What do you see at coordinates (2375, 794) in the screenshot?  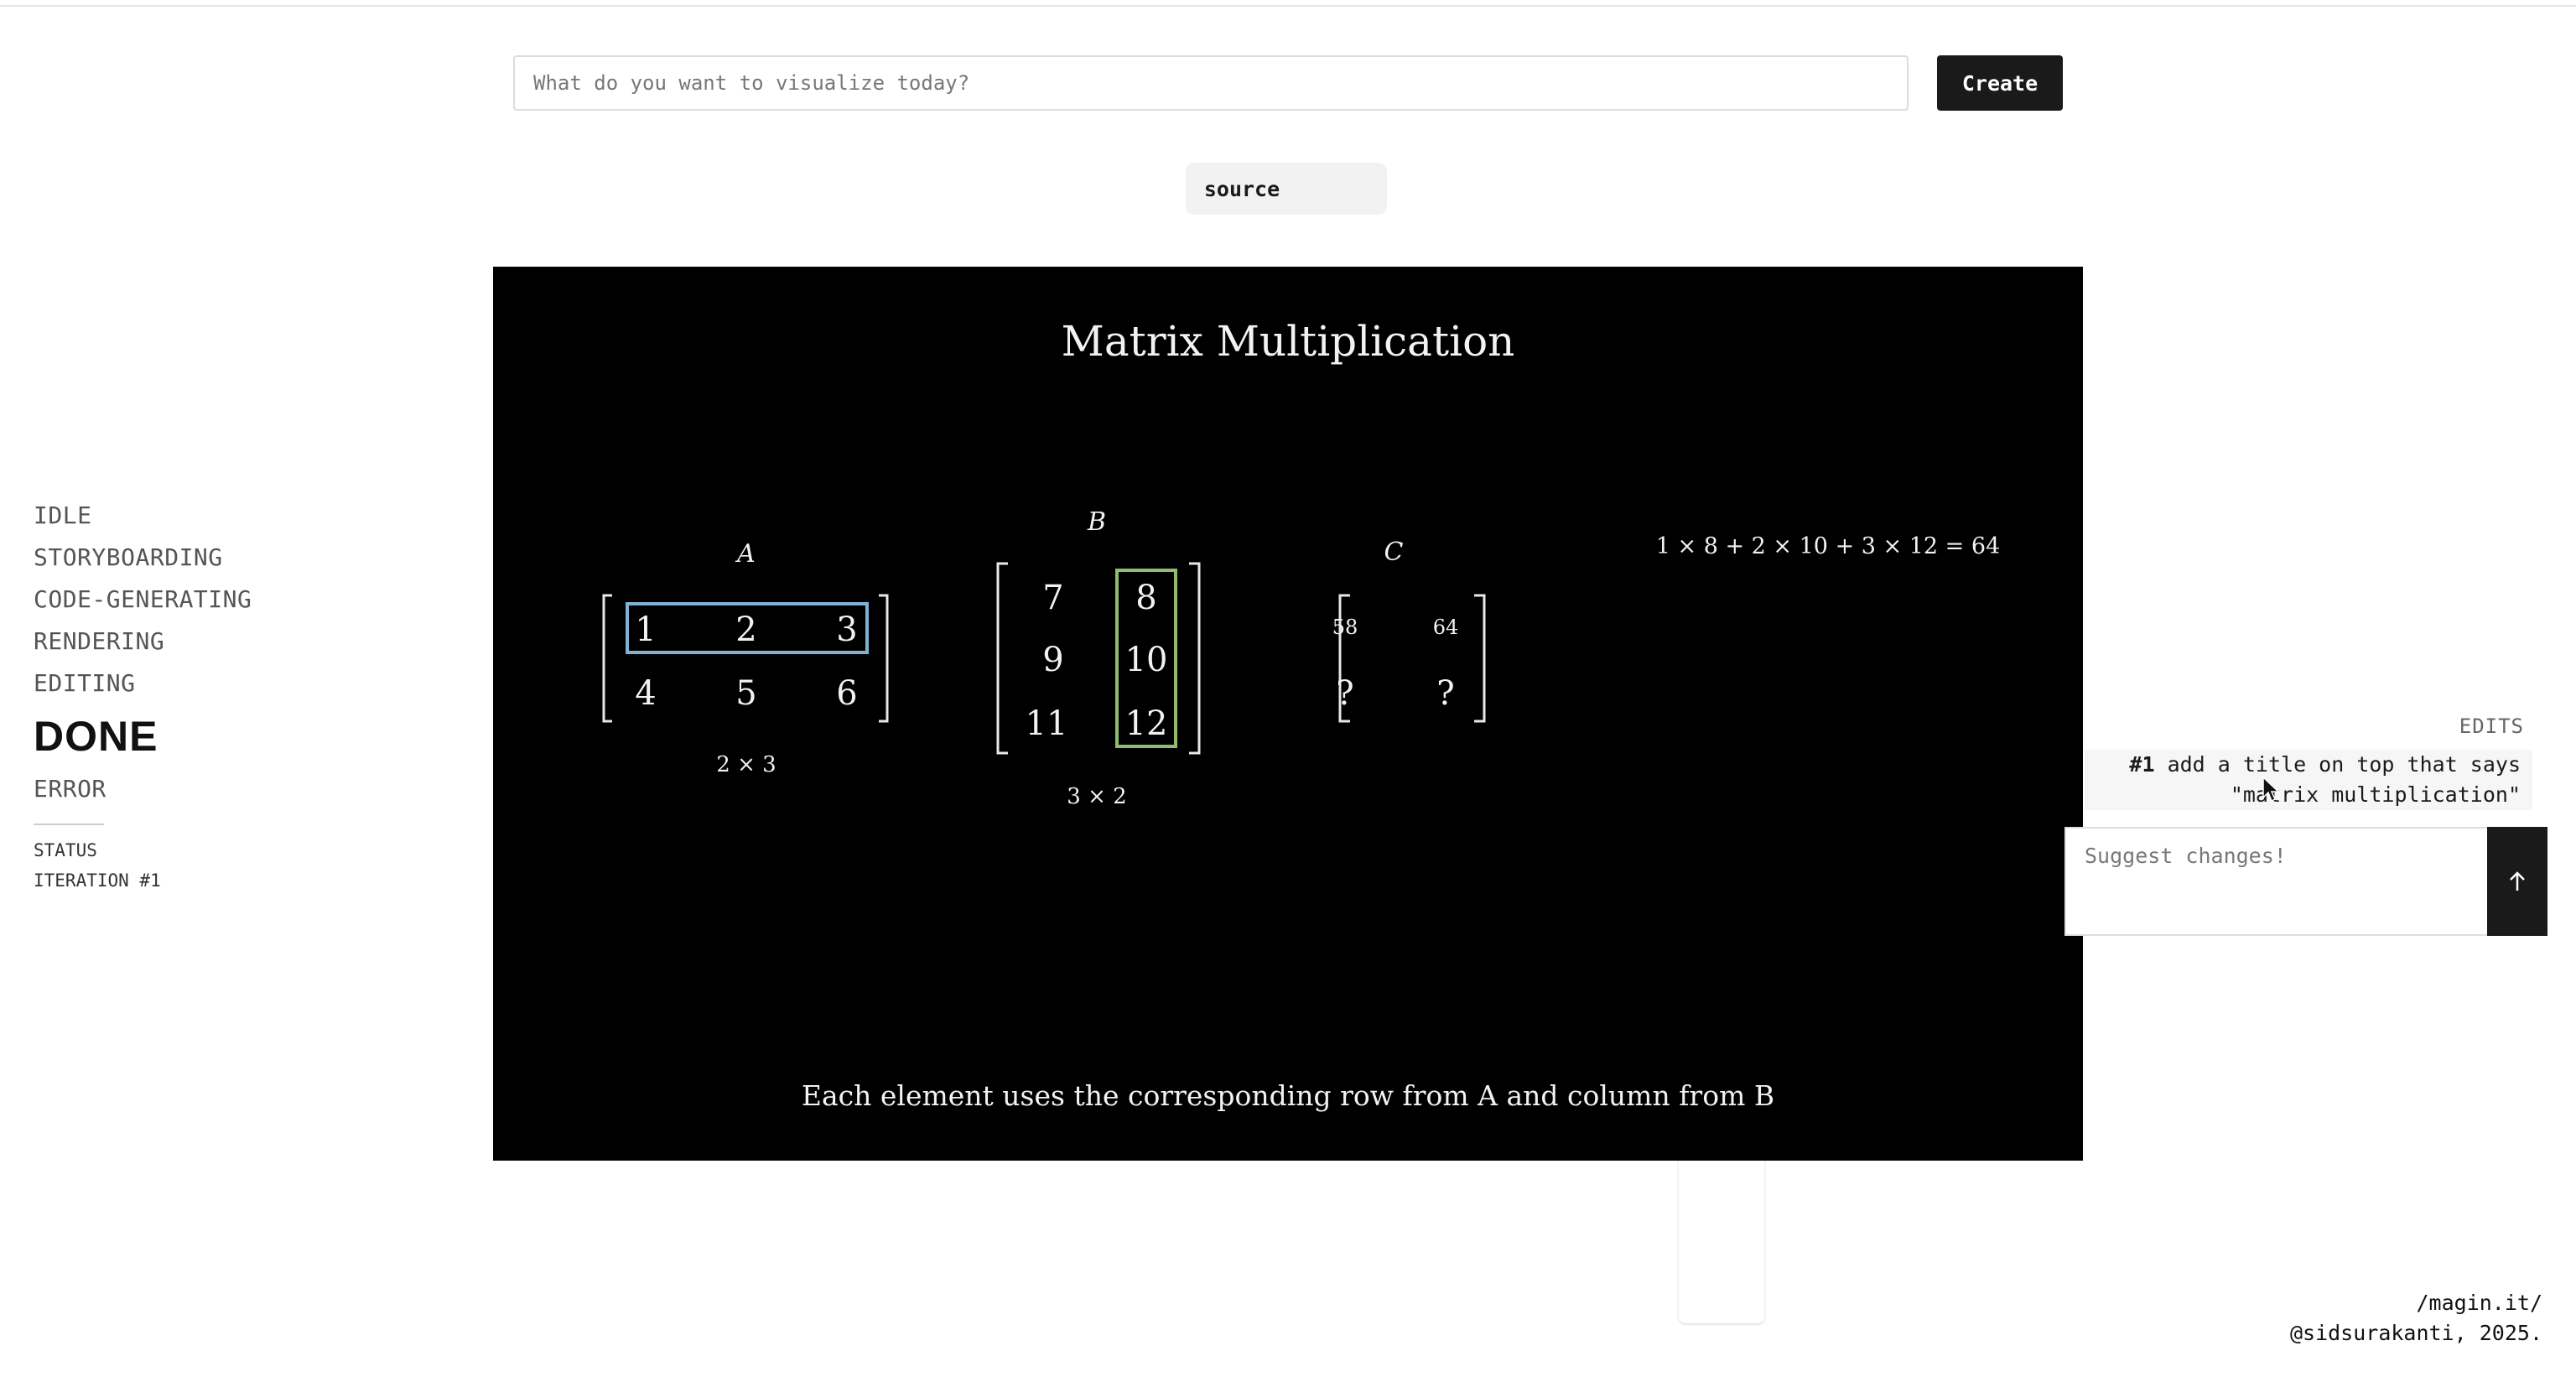 I see `edit-text-line2: "matrix multiplication"` at bounding box center [2375, 794].